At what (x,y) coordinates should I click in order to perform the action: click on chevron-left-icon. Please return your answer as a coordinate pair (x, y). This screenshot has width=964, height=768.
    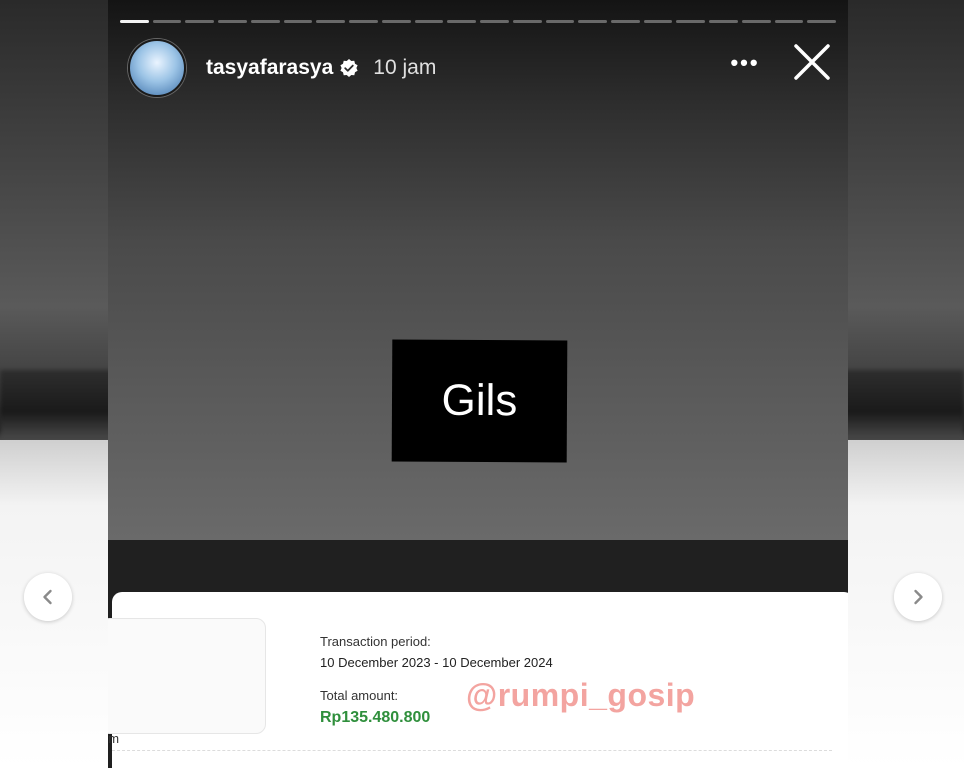
    Looking at the image, I should click on (47, 597).